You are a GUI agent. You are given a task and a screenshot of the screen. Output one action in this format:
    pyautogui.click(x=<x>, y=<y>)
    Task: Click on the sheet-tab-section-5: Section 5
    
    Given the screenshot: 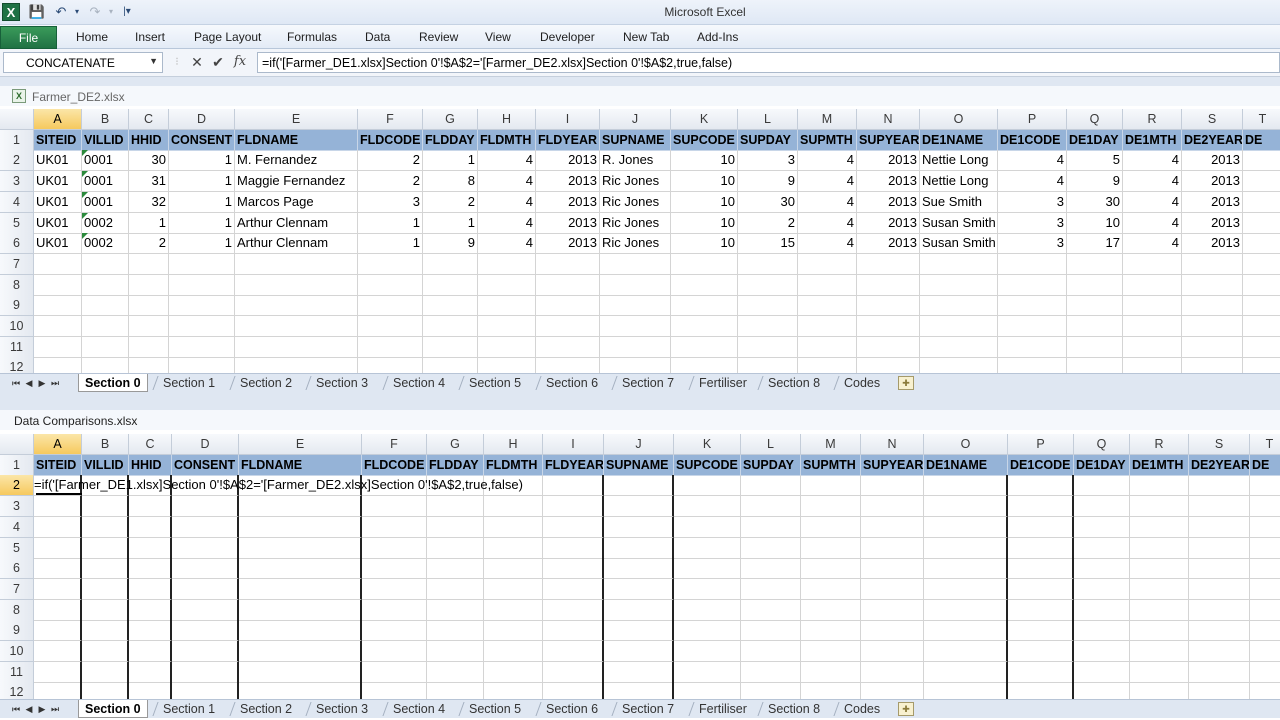 What is the action you would take?
    pyautogui.click(x=495, y=709)
    